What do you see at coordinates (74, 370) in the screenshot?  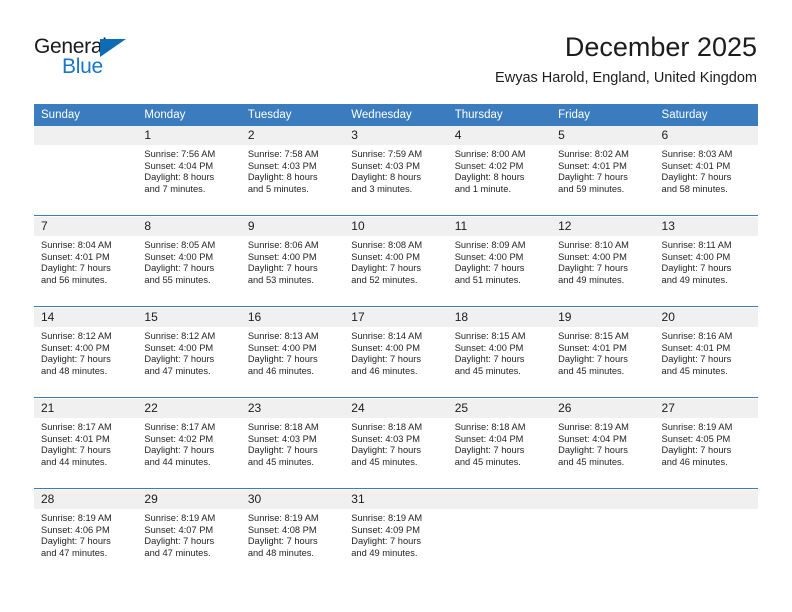 I see `day-daylight-2-text: and 48 minutes.` at bounding box center [74, 370].